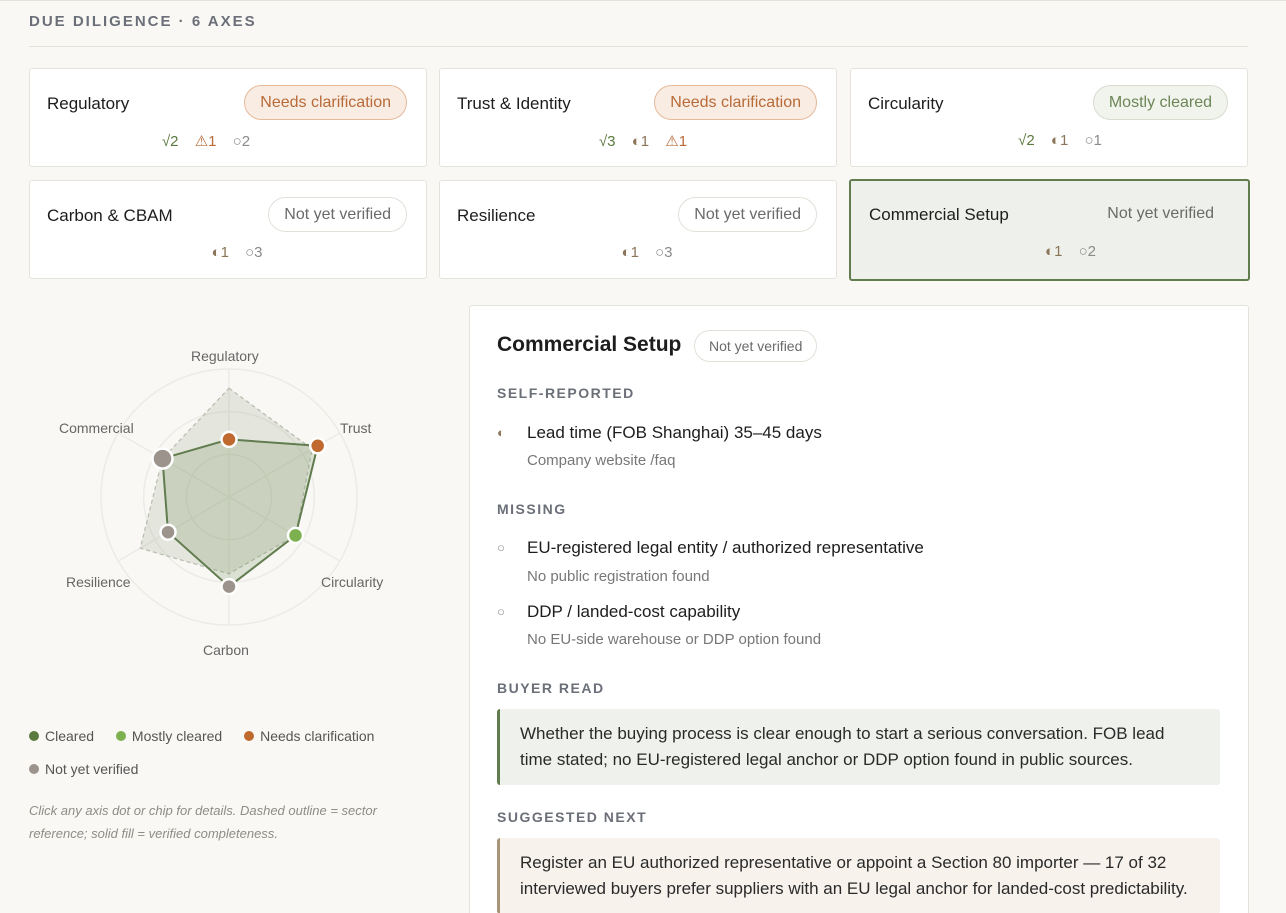 The width and height of the screenshot is (1286, 913). I want to click on entry-title: DDP / landed-cost capability, so click(634, 611).